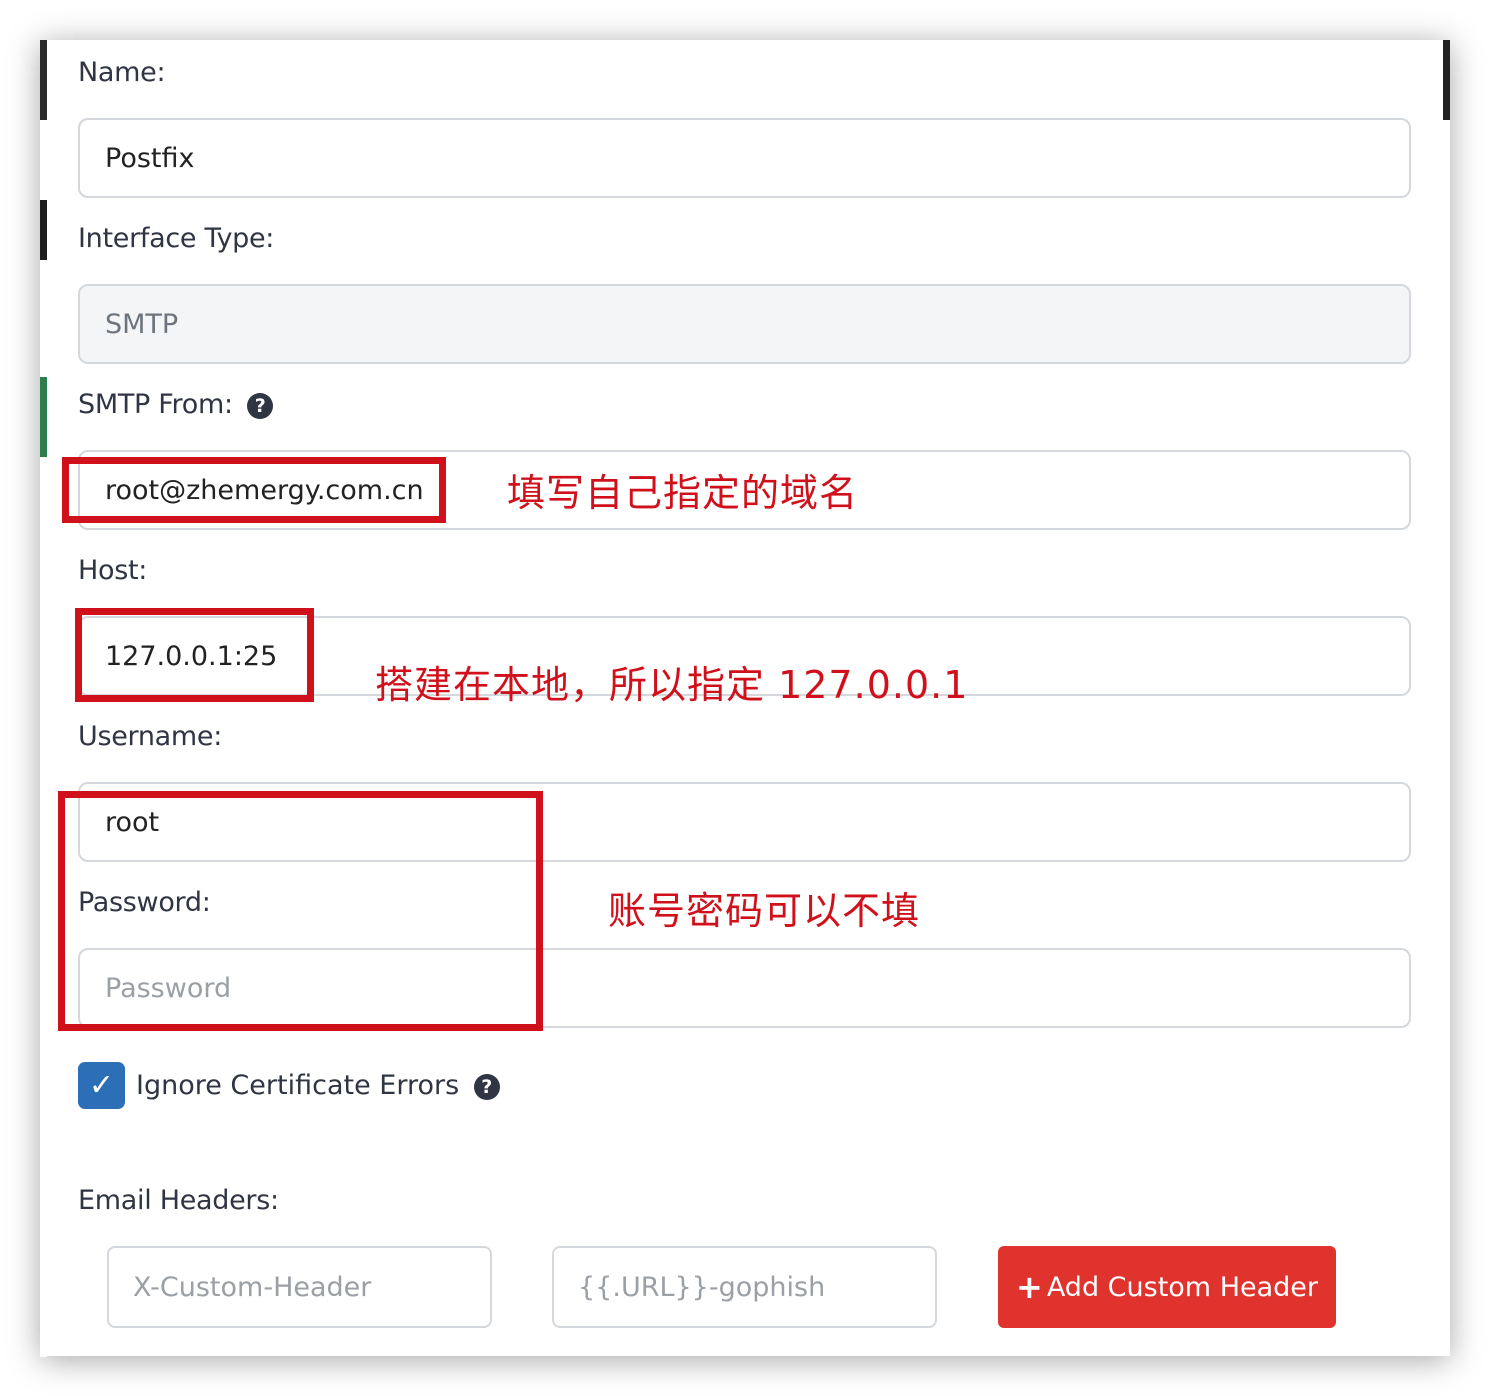  I want to click on username-input: root, so click(744, 822).